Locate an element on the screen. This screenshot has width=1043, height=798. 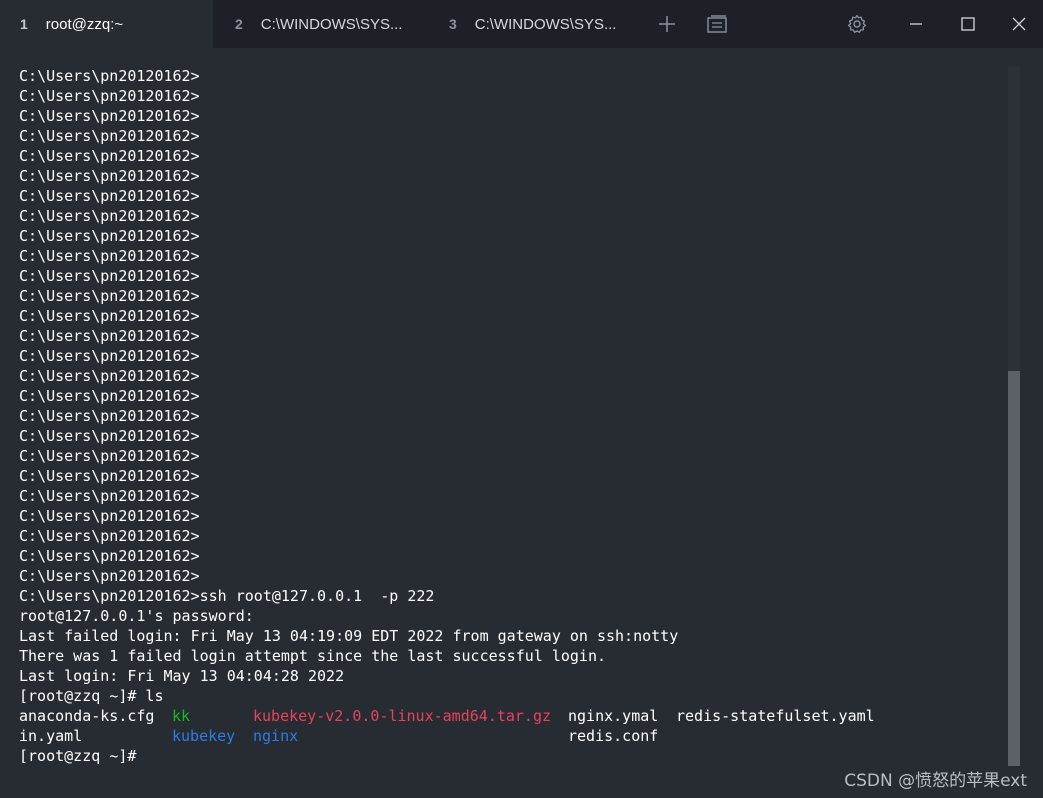
ls-file-entry: redis.conf is located at coordinates (613, 736).